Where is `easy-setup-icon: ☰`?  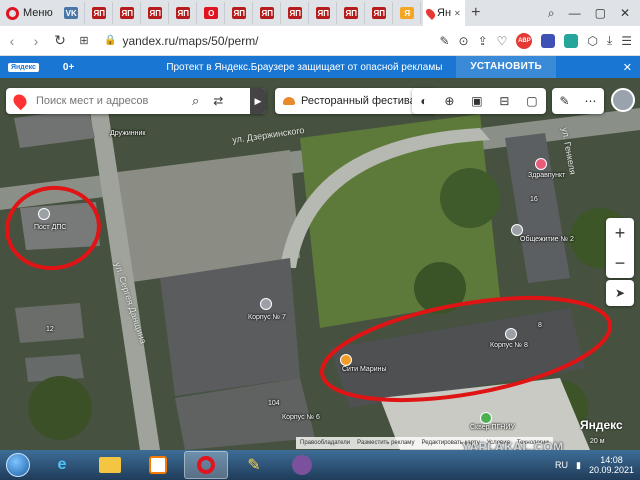
easy-setup-icon: ☰ is located at coordinates (626, 41).